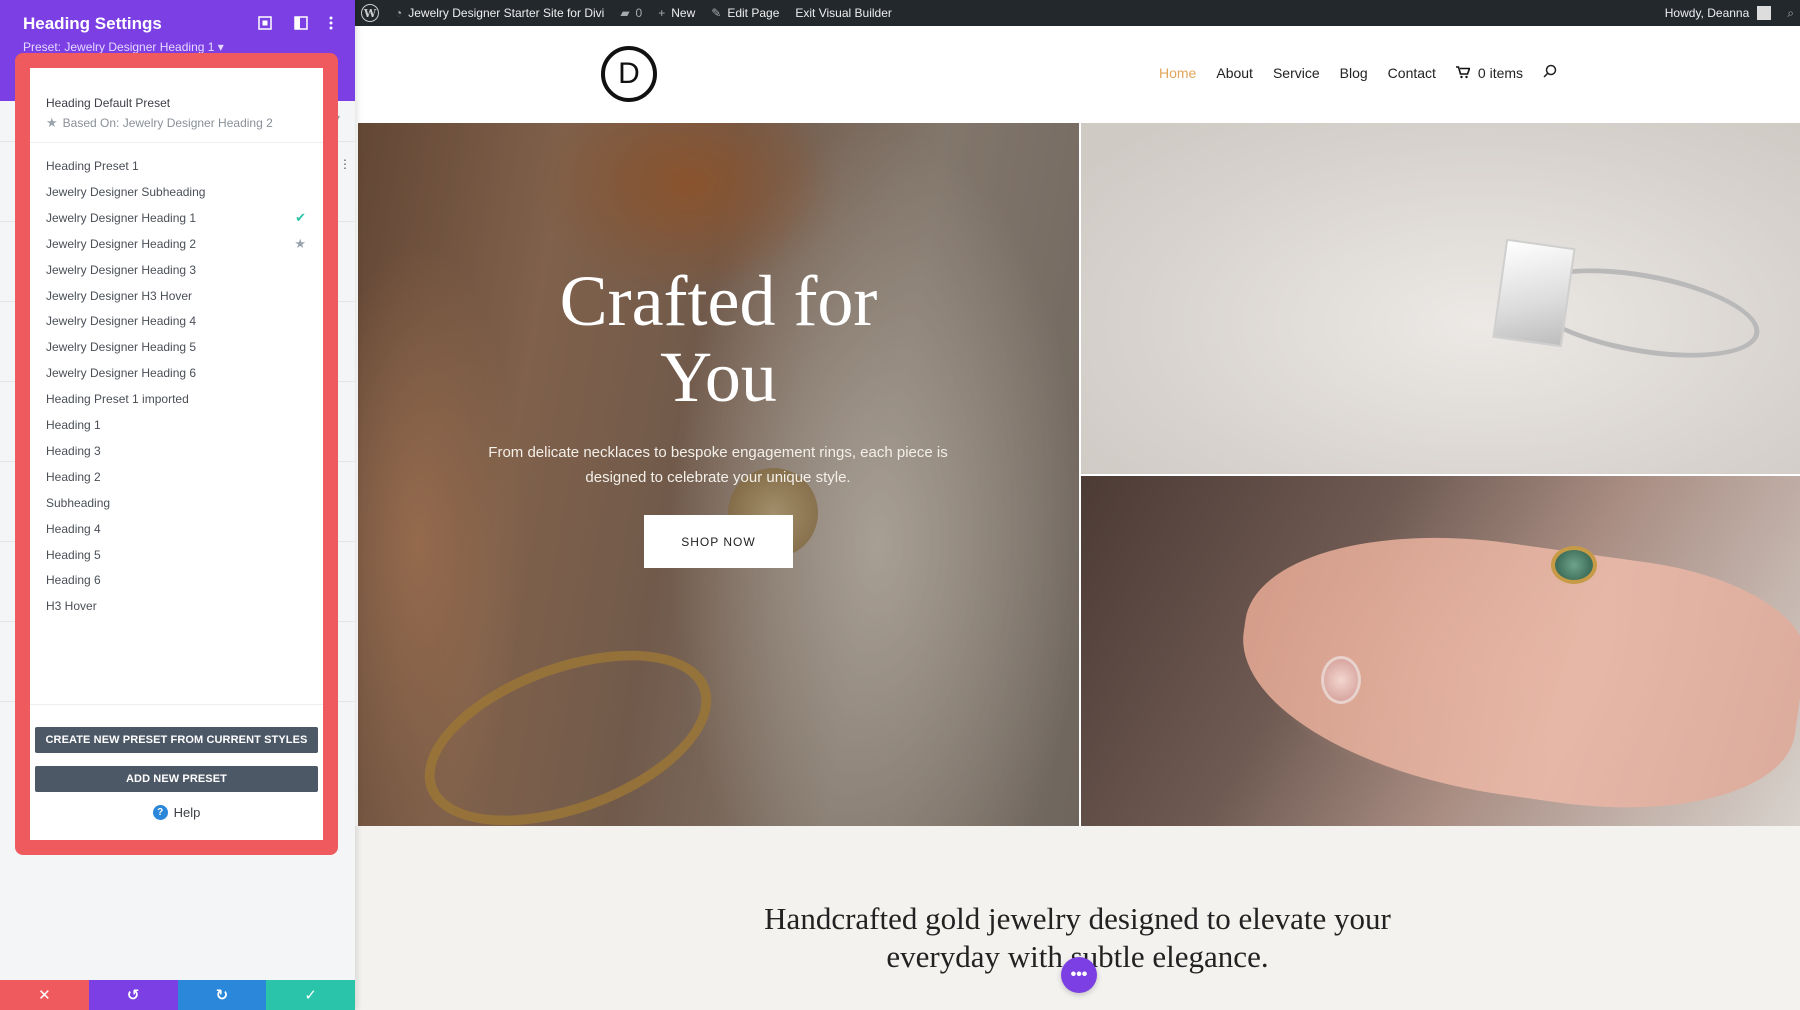  I want to click on preset-item-label: Heading Preset 1, so click(92, 166).